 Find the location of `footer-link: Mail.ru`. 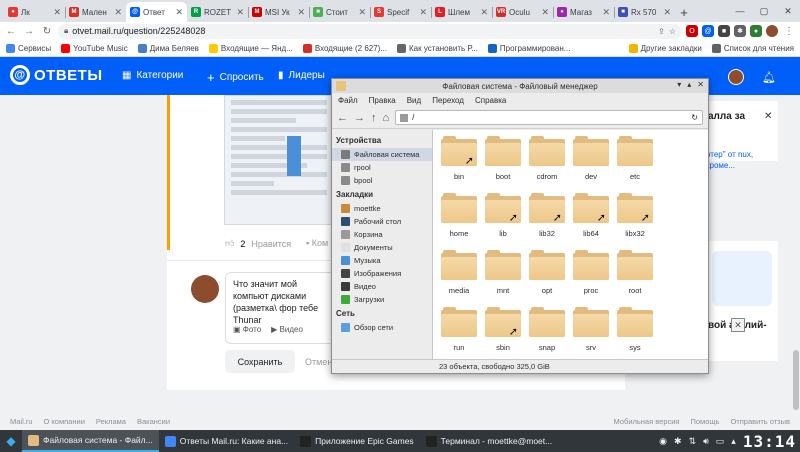

footer-link: Mail.ru is located at coordinates (21, 421).